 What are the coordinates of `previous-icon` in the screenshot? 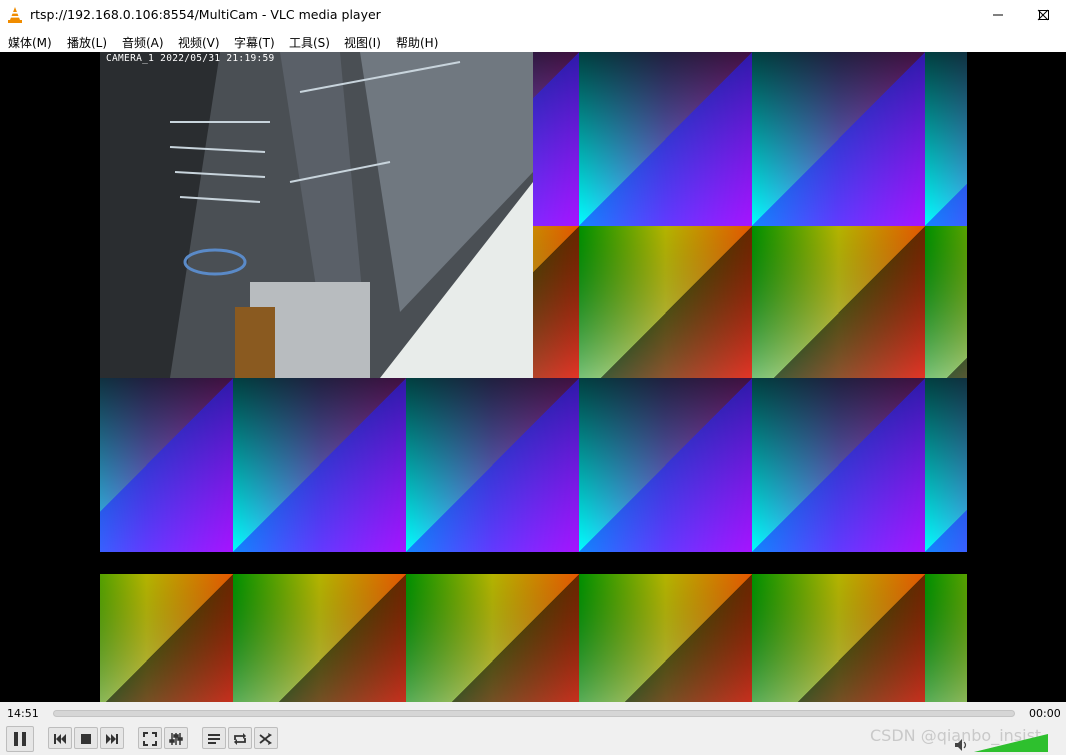 It's located at (60, 739).